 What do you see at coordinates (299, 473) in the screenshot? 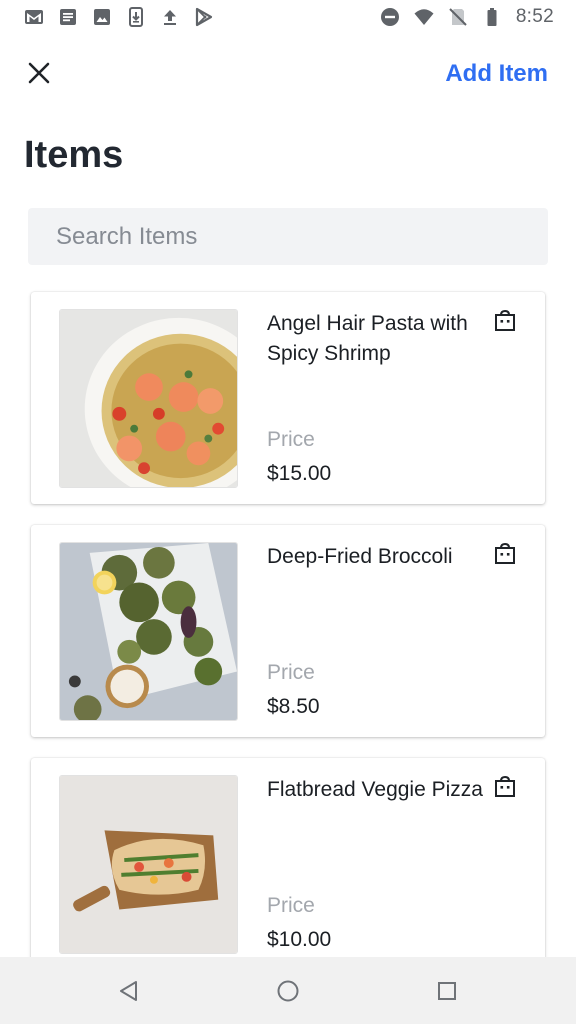
I see `item-price: $15.00` at bounding box center [299, 473].